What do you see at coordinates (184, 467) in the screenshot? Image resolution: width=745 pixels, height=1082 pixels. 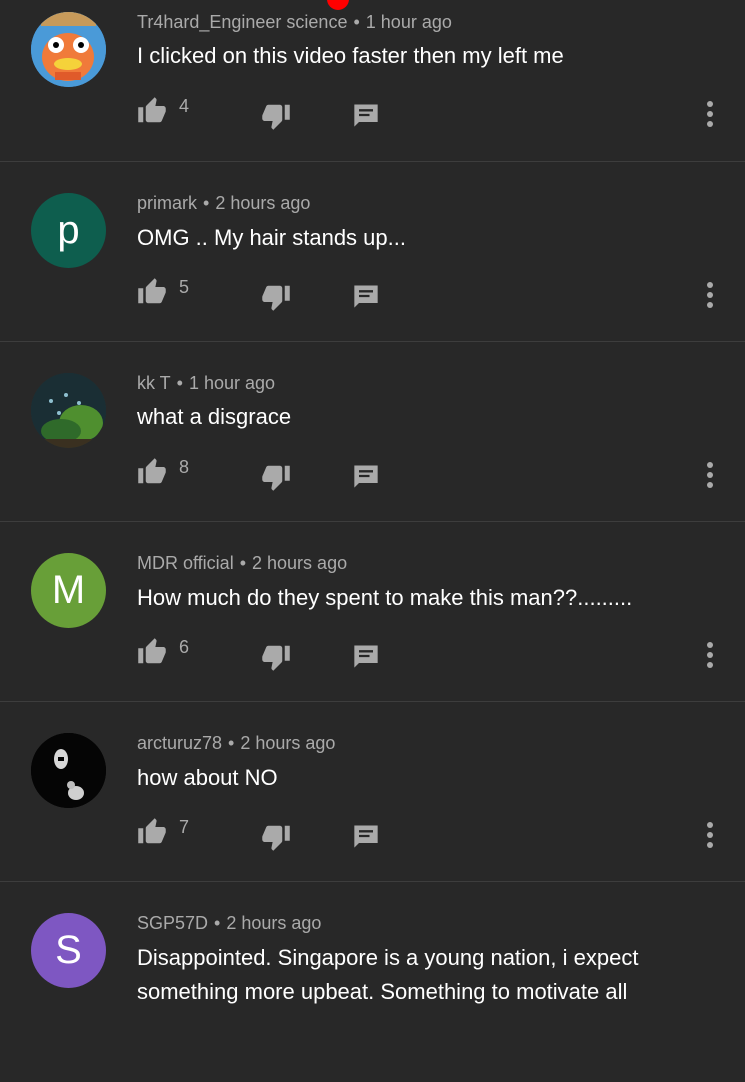 I see `like-count: 8` at bounding box center [184, 467].